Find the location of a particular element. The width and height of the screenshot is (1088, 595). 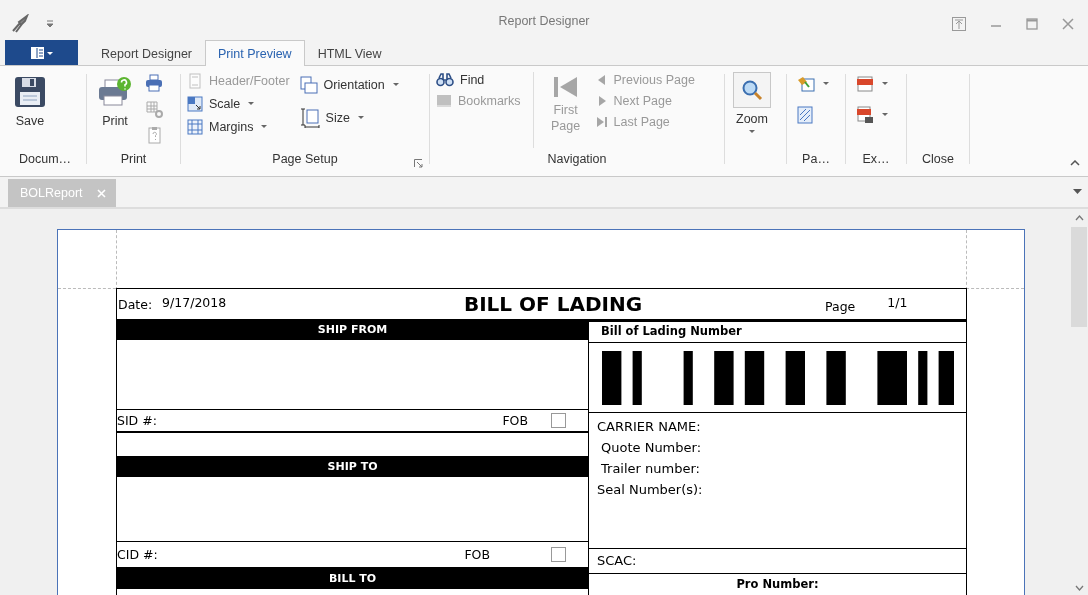

panel-icon is located at coordinates (41, 52).